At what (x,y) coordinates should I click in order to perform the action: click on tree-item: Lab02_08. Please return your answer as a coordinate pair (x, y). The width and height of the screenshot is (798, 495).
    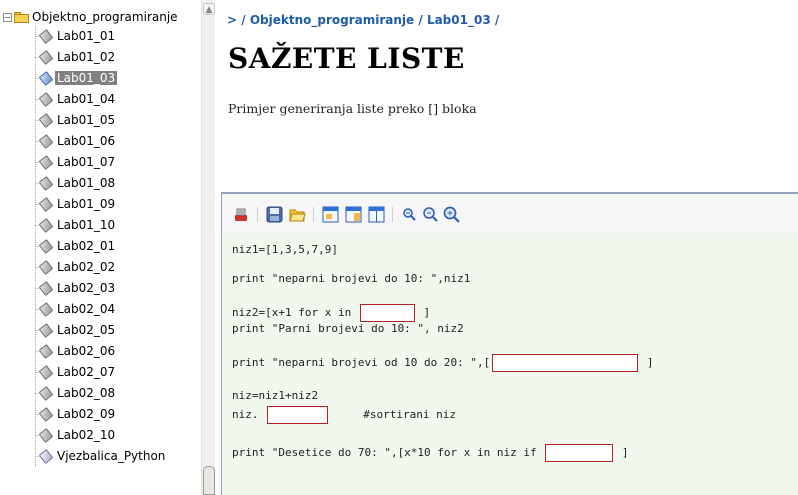
    Looking at the image, I should click on (79, 392).